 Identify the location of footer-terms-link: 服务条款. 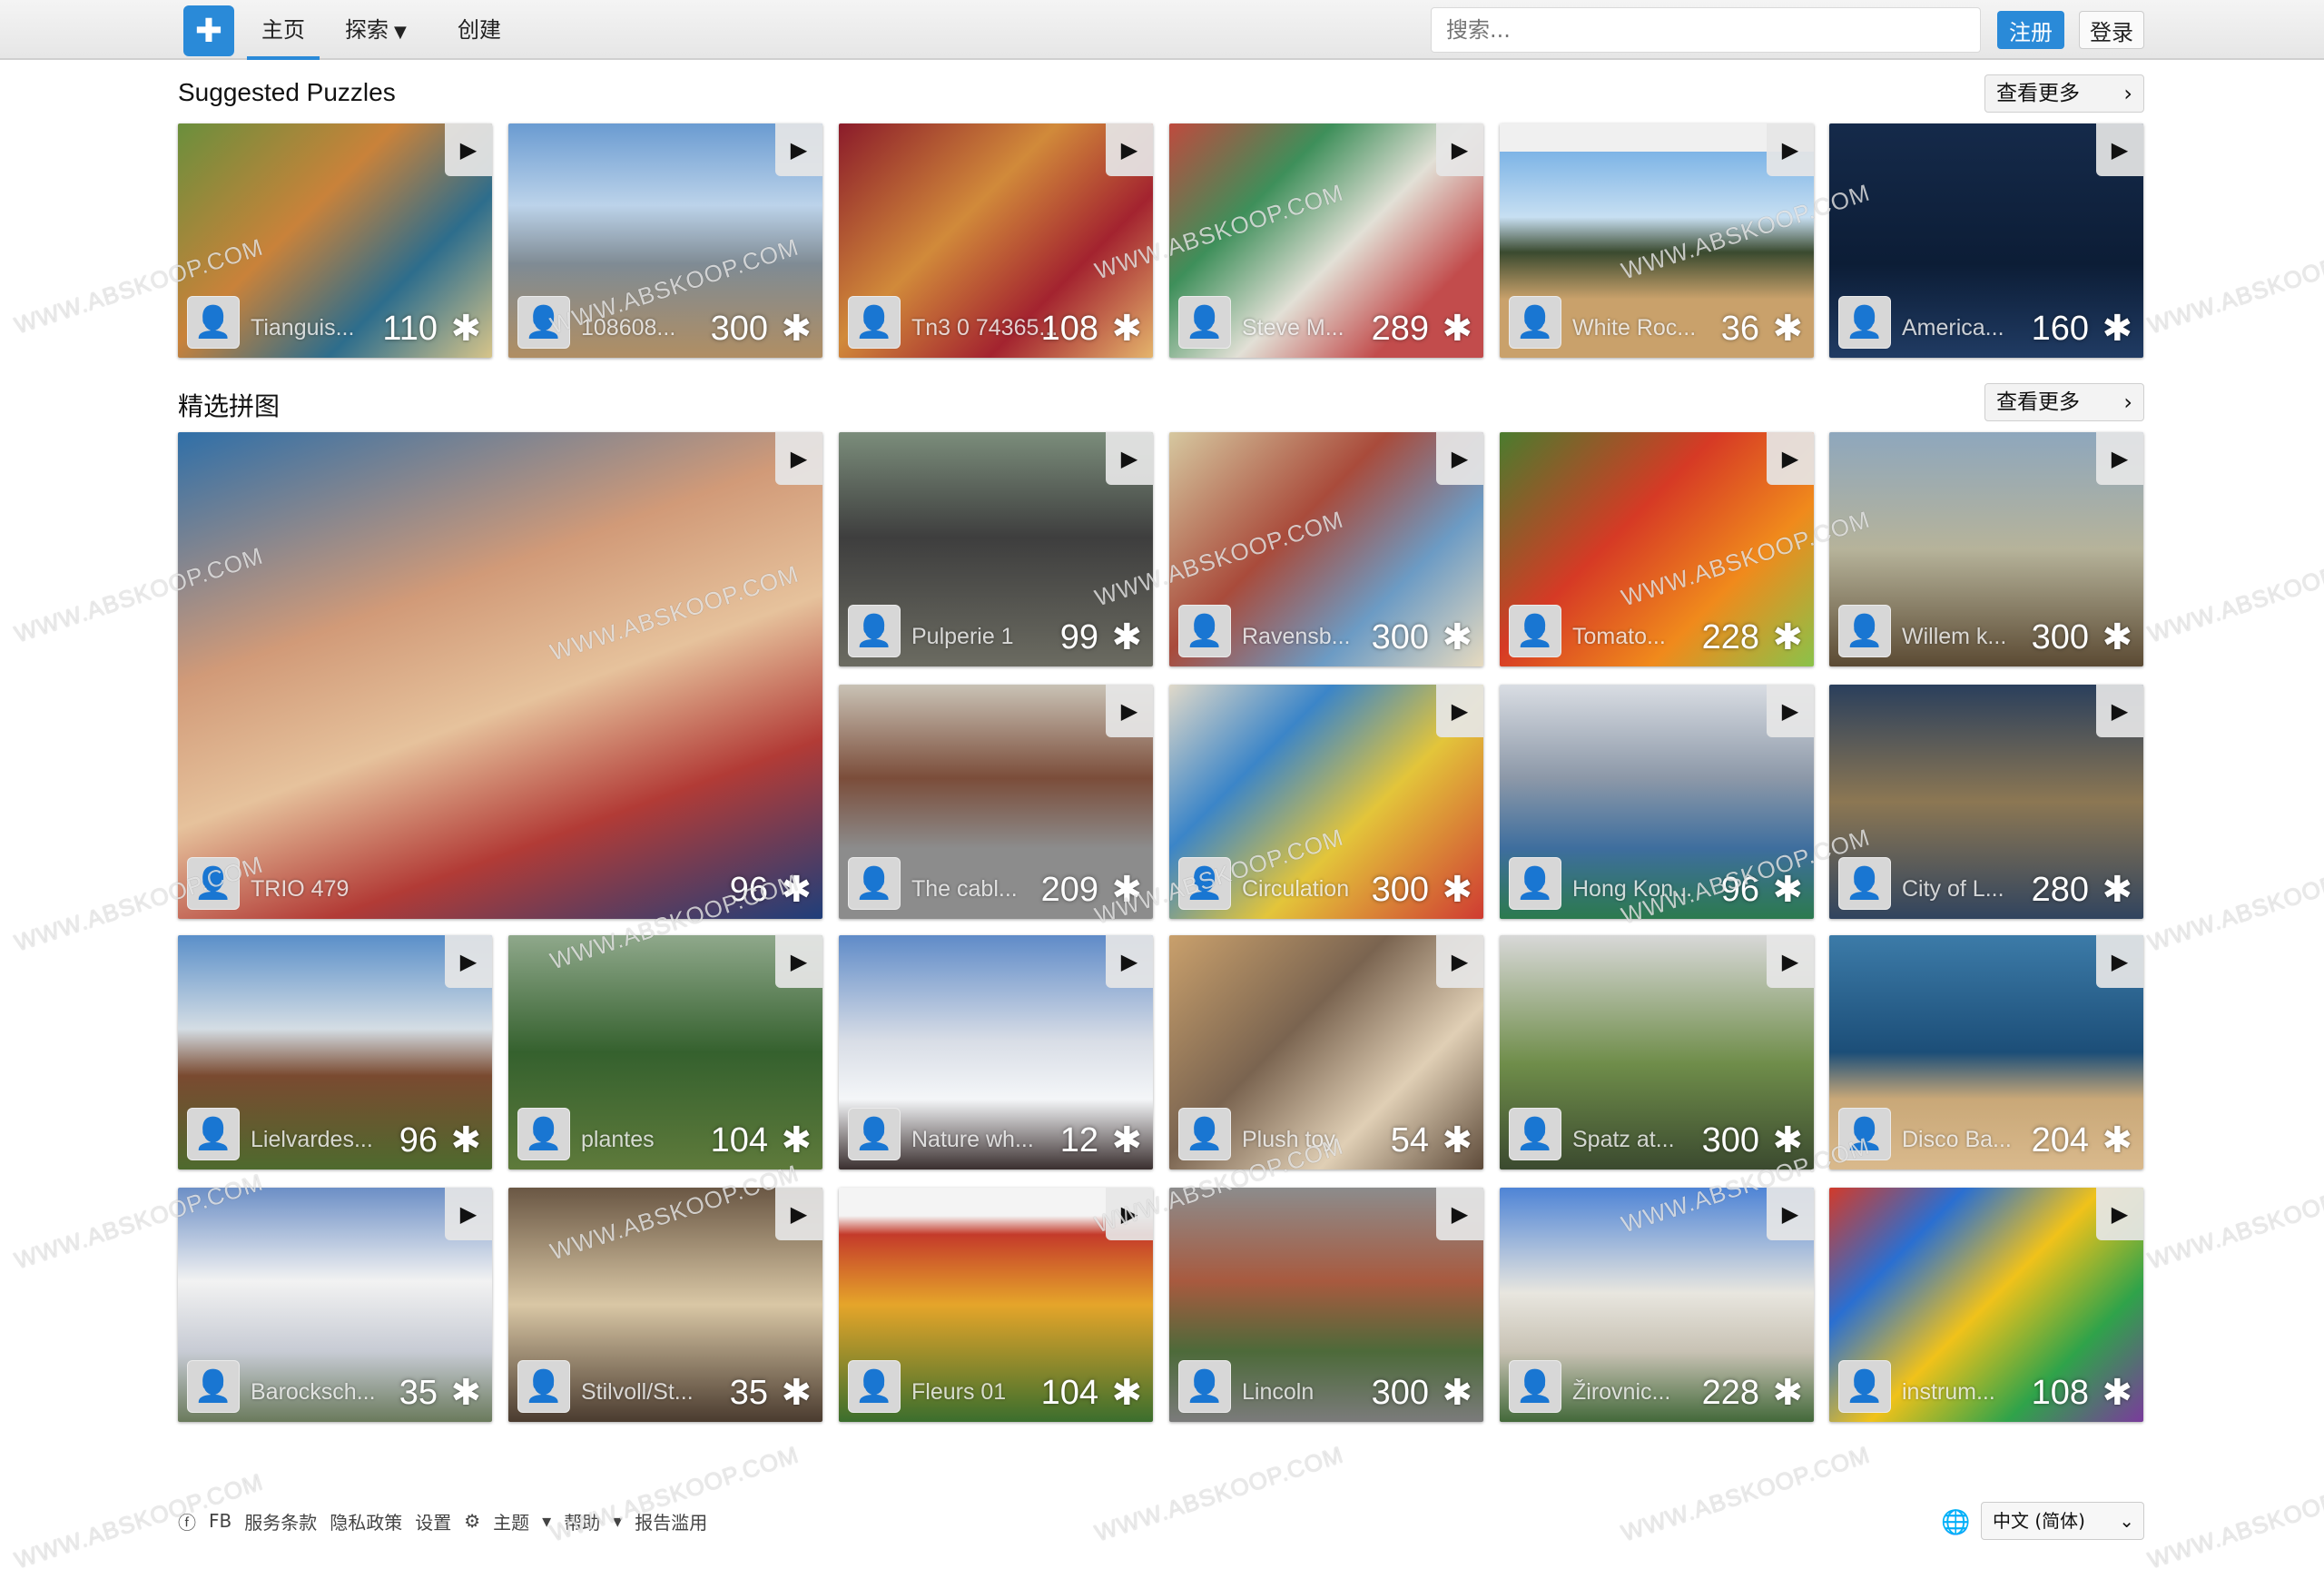
(280, 1521).